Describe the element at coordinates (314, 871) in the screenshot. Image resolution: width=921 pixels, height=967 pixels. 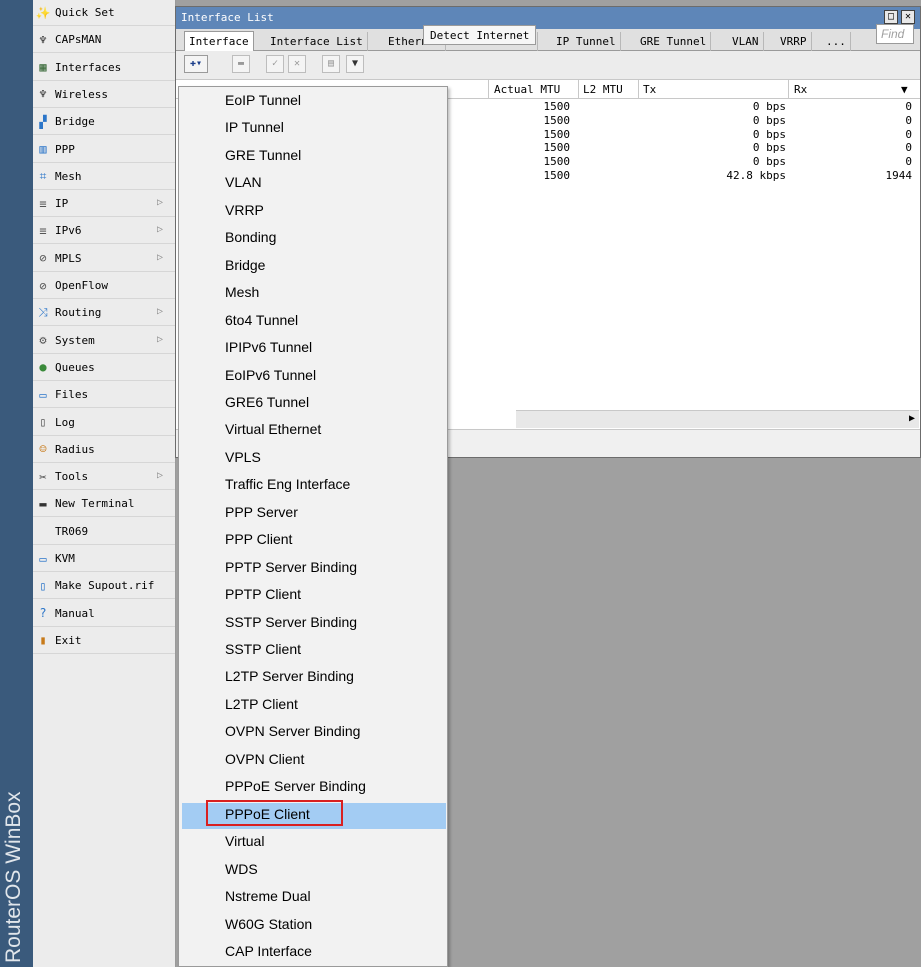
I see `dropdown-item: WDS` at that location.